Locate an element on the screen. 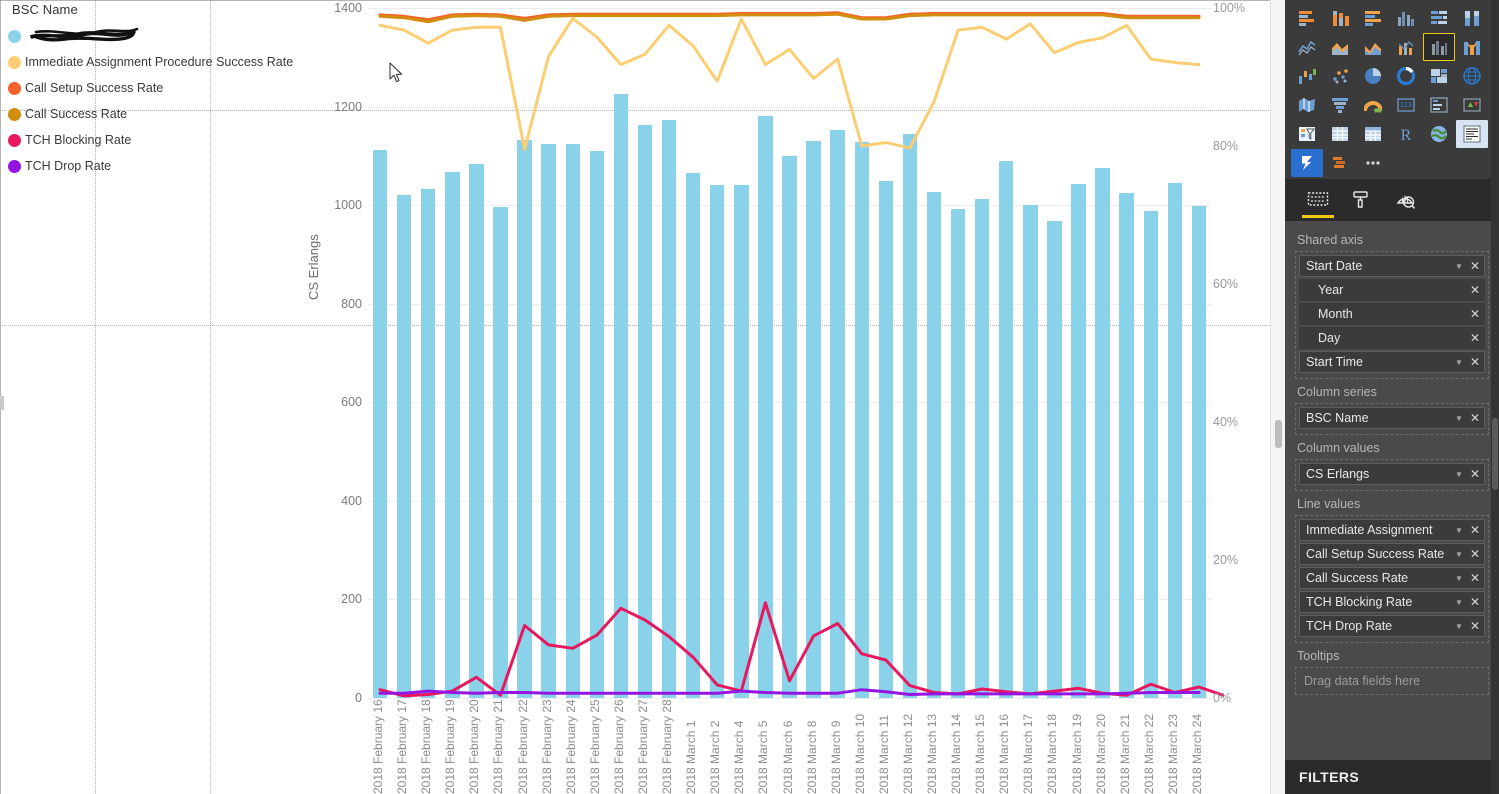 The height and width of the screenshot is (794, 1499). kpi-icon is located at coordinates (1472, 105).